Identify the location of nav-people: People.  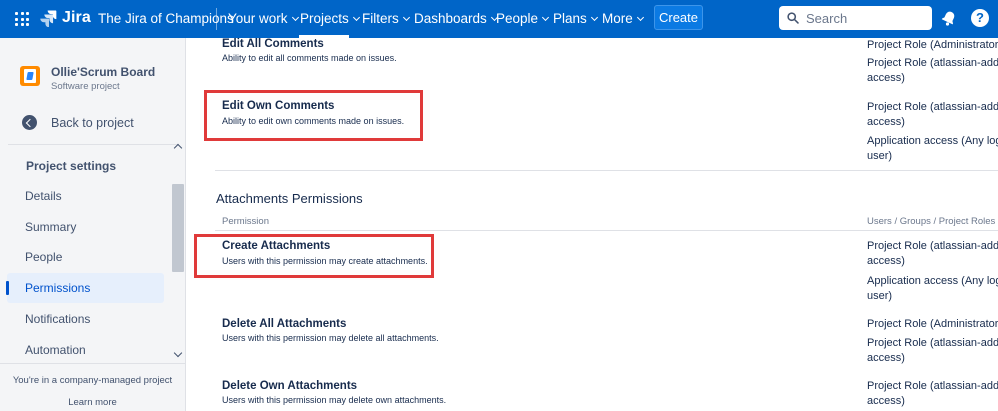
(523, 18).